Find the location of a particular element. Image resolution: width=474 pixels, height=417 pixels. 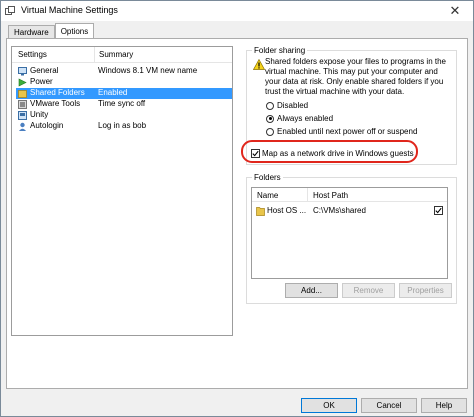

tab-strip: Hardware Options is located at coordinates (51, 31).